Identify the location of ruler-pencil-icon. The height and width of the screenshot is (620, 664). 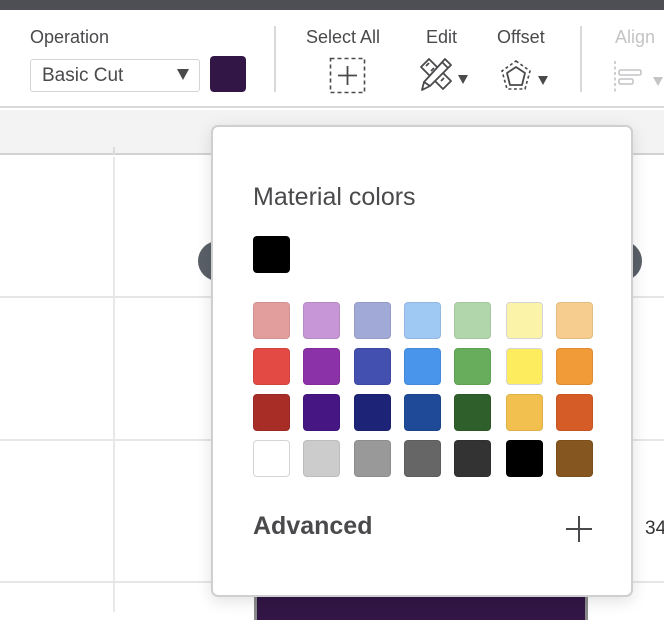
(436, 74).